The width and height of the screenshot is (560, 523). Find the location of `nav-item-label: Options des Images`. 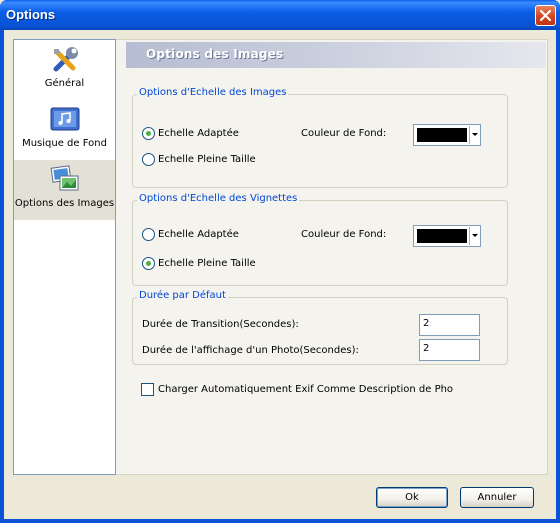

nav-item-label: Options des Images is located at coordinates (64, 203).